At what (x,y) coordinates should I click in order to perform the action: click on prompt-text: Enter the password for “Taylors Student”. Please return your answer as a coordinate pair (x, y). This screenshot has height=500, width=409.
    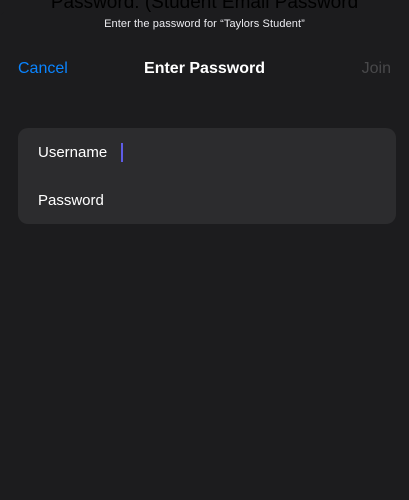
    Looking at the image, I should click on (204, 24).